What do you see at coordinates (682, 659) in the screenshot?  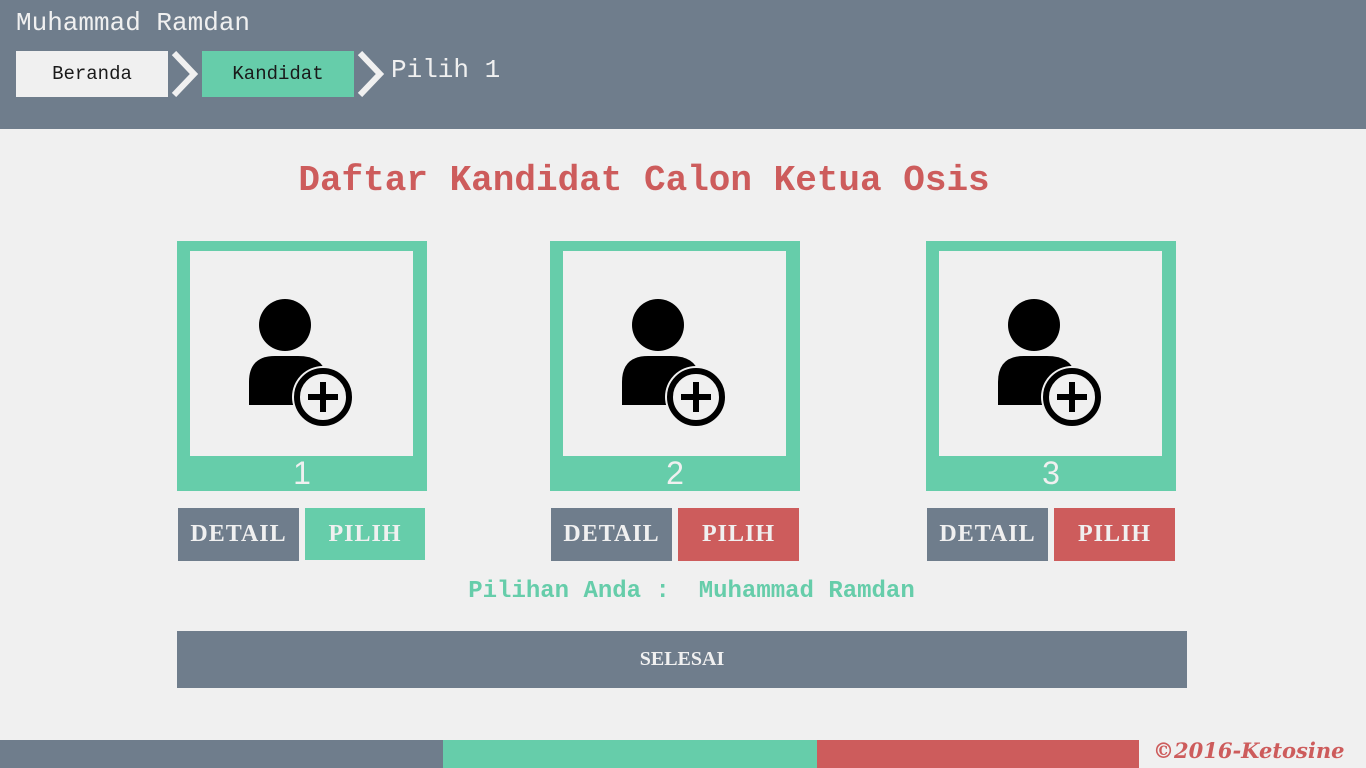 I see `finish-button: SELESAI` at bounding box center [682, 659].